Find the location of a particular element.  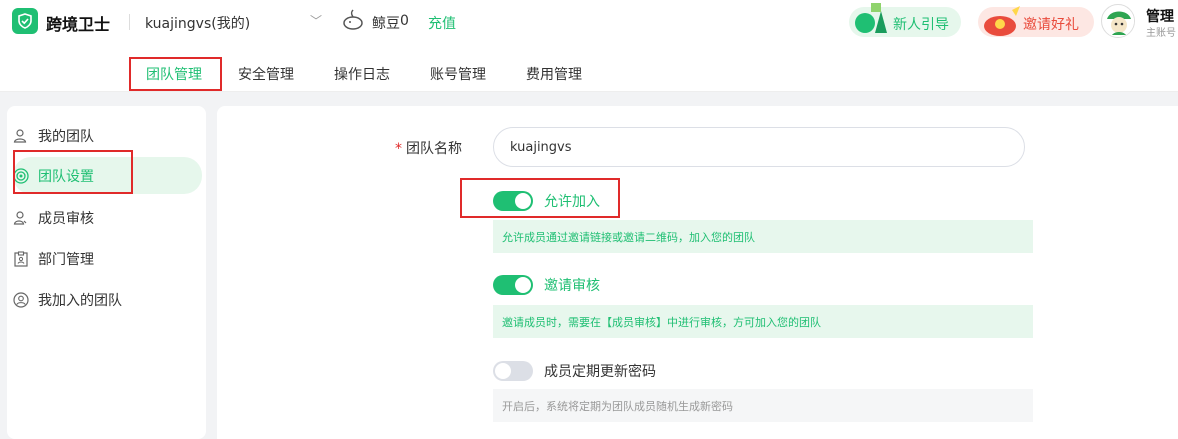

sidebar-item-label: 我加入的团队 is located at coordinates (80, 301).